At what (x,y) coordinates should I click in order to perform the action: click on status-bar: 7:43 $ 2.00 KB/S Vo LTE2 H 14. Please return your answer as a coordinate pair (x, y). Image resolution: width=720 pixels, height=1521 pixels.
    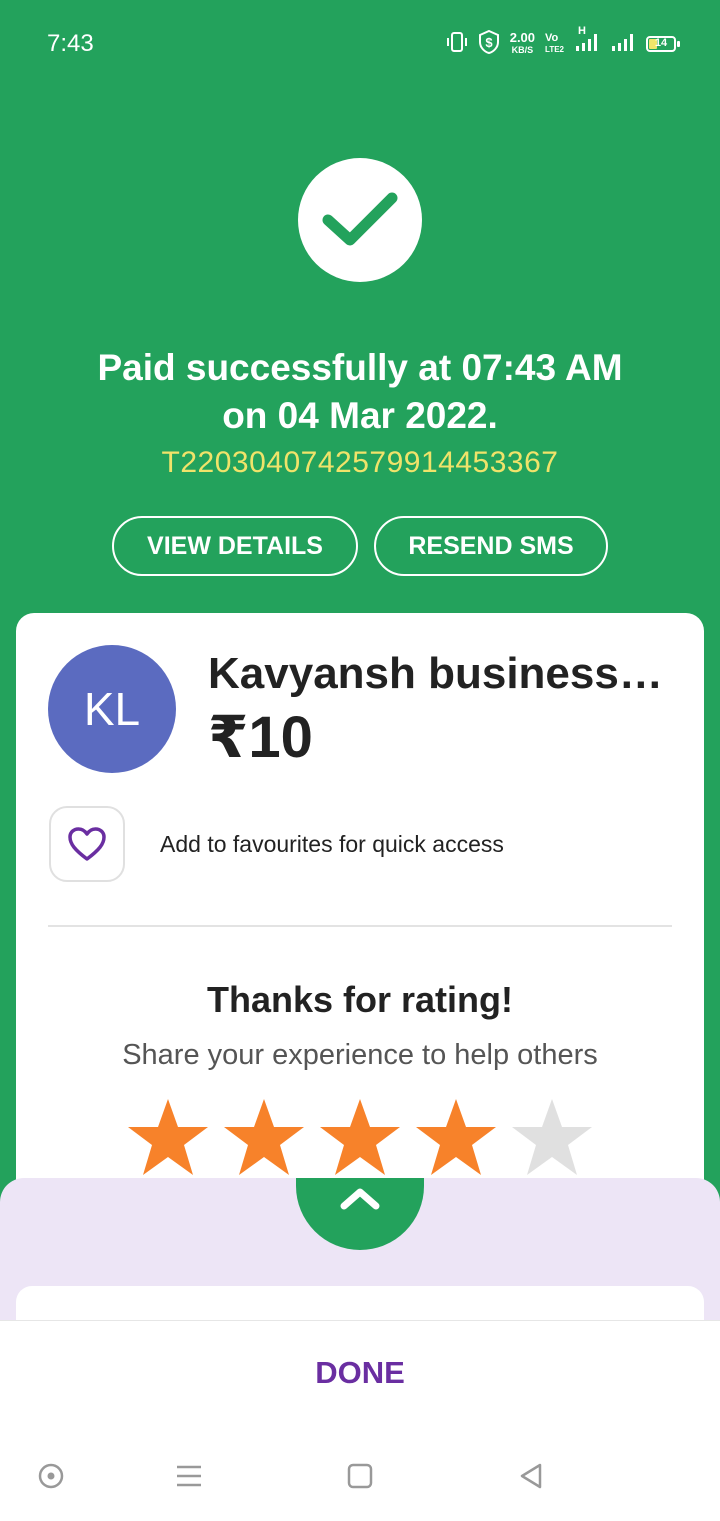
    Looking at the image, I should click on (360, 44).